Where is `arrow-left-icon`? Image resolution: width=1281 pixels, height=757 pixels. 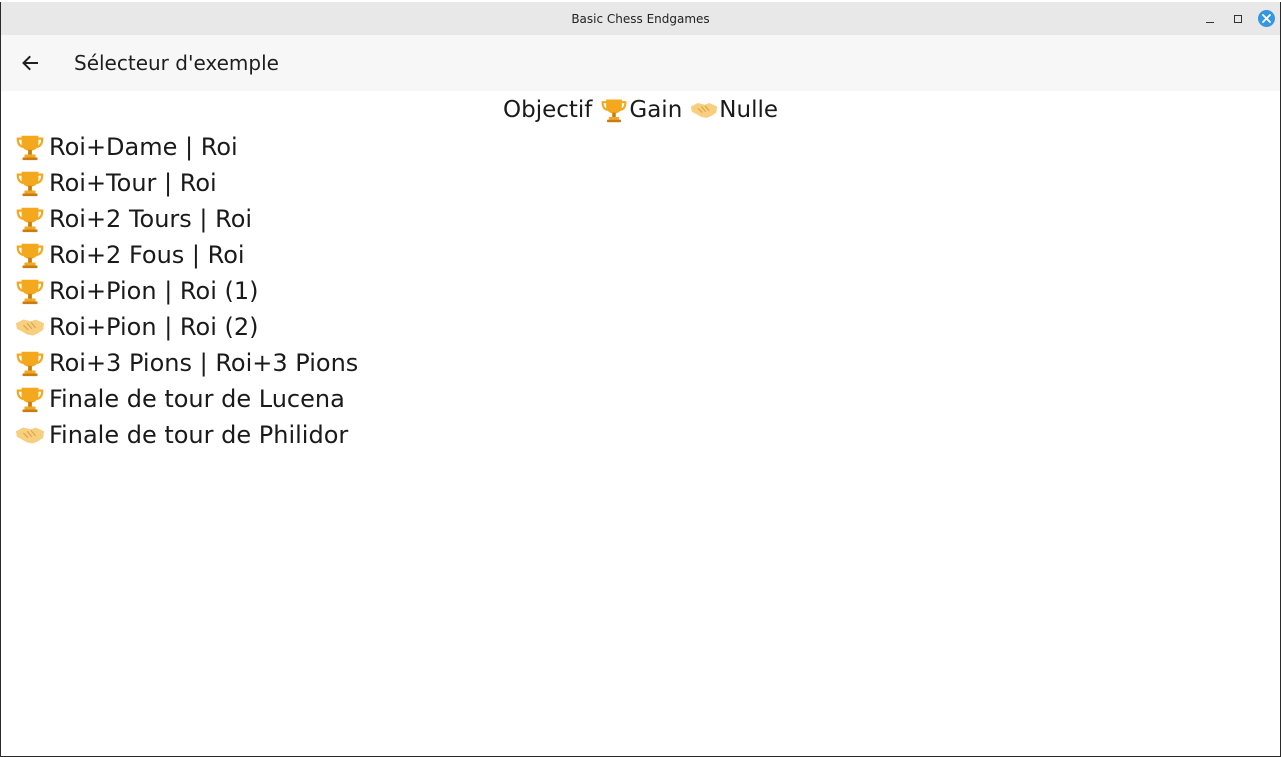
arrow-left-icon is located at coordinates (30, 63).